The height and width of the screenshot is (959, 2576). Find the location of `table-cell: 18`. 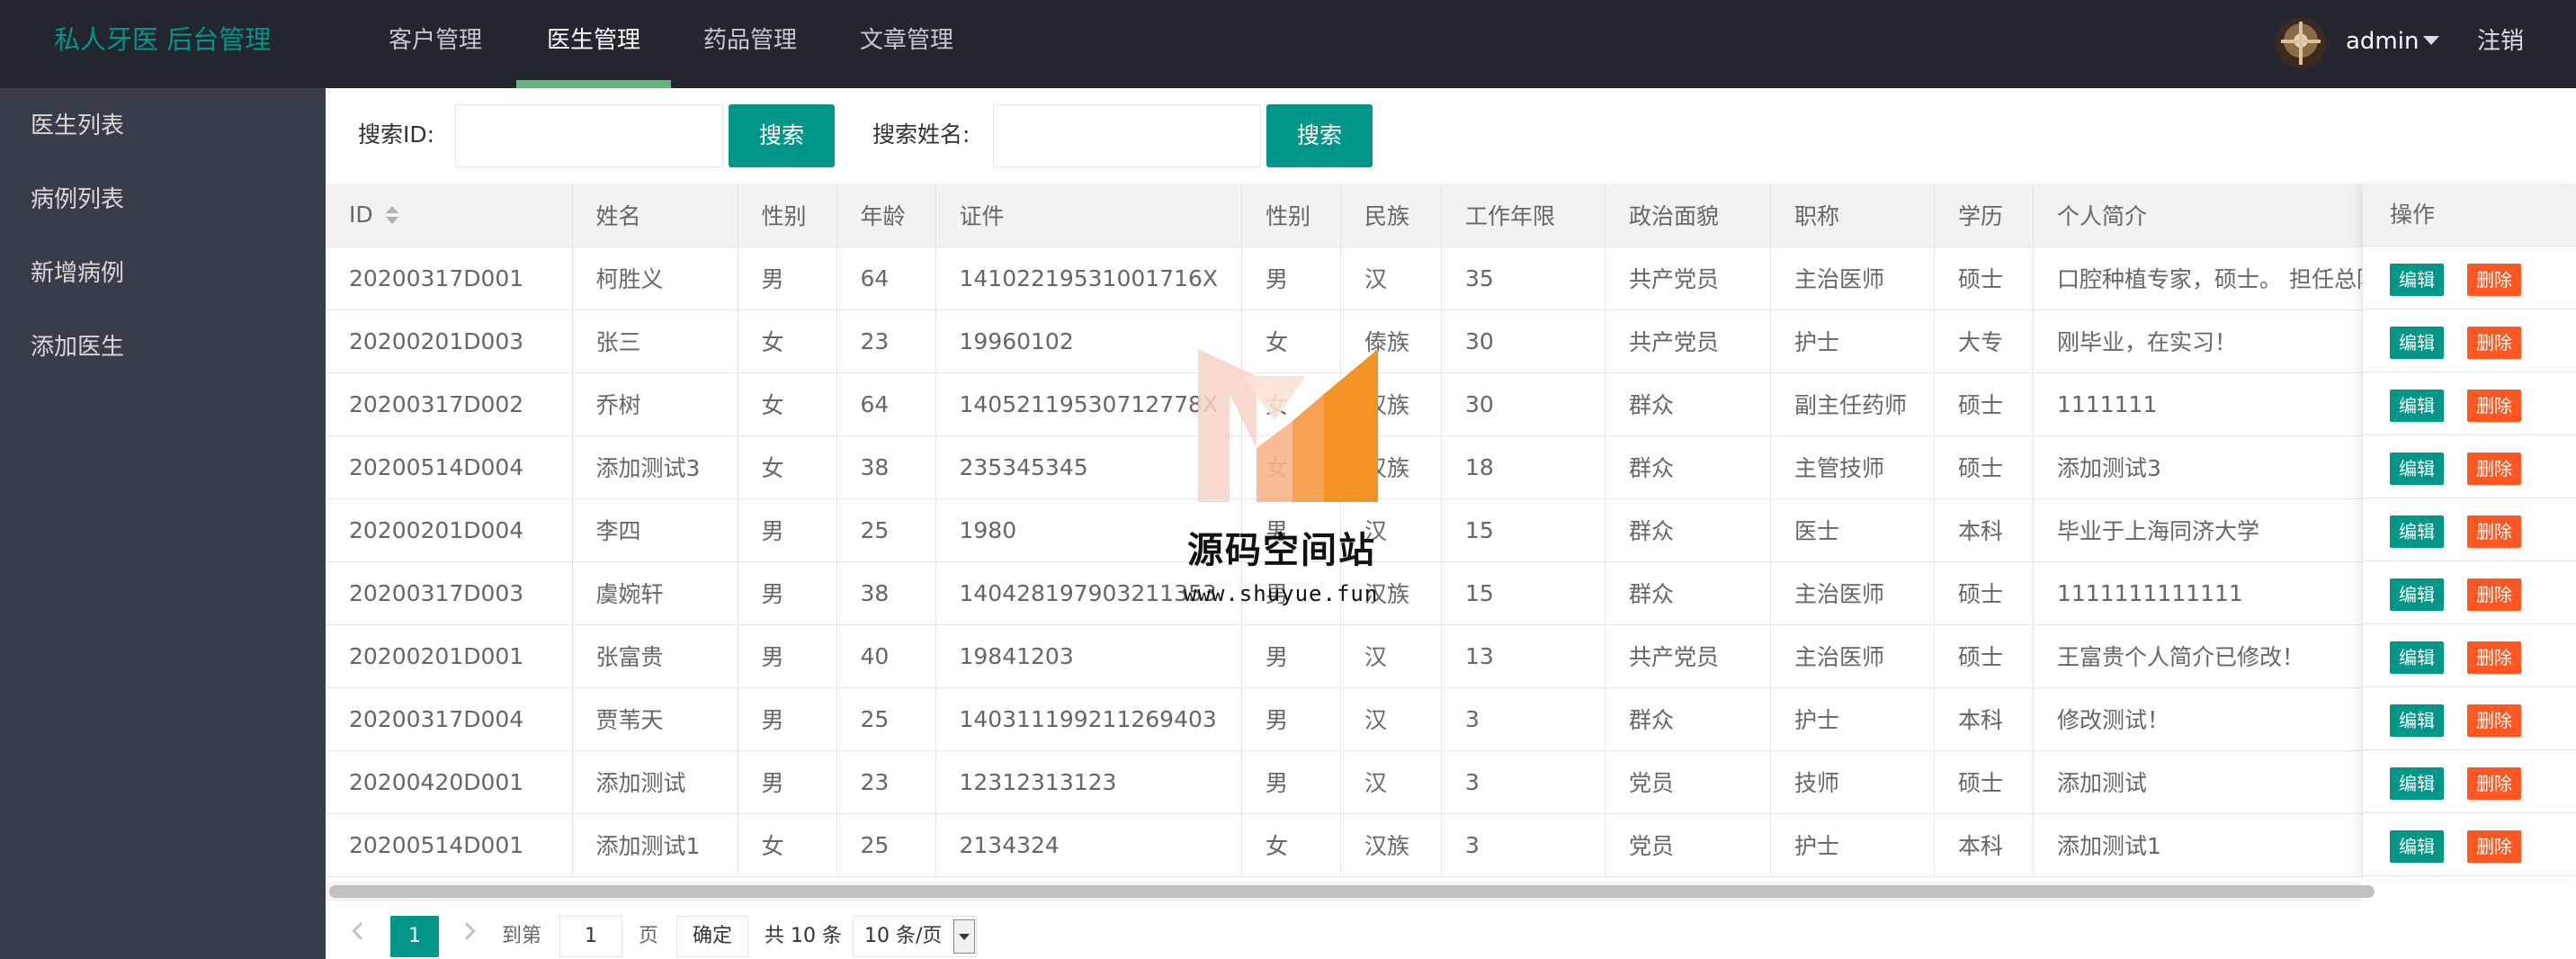

table-cell: 18 is located at coordinates (1523, 467).